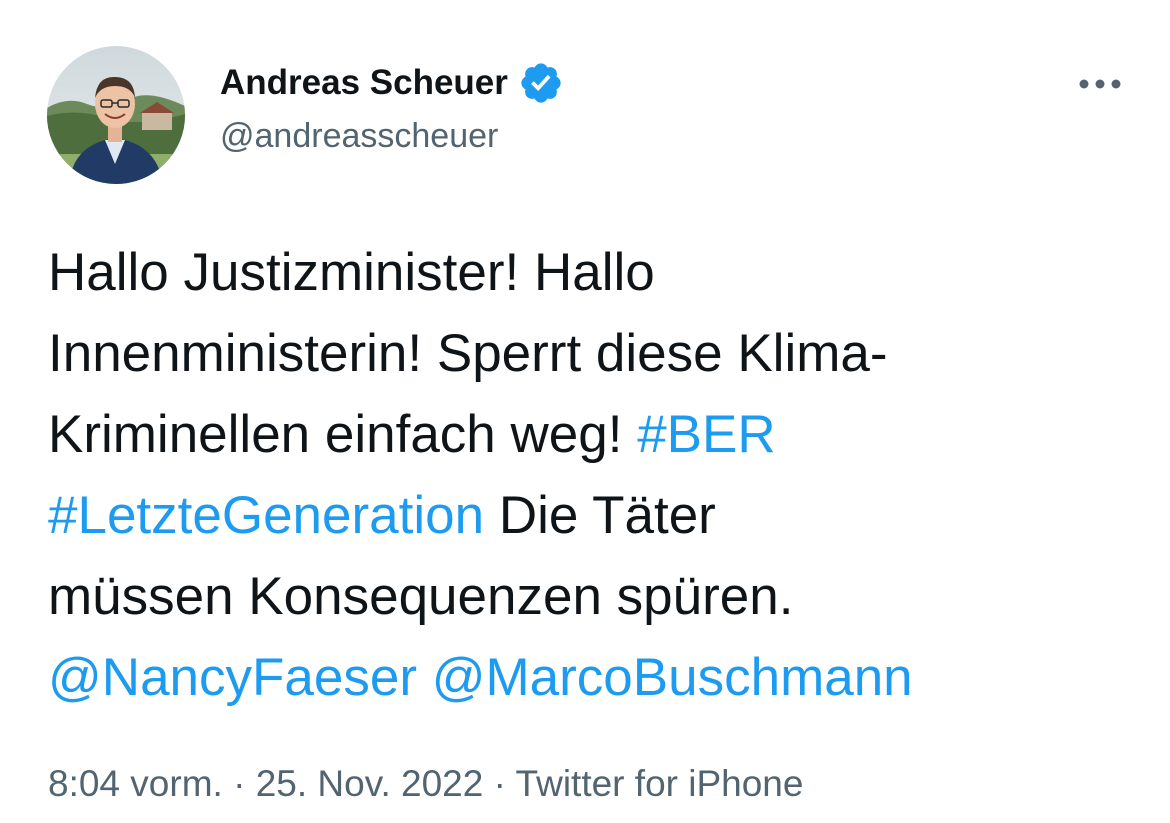  I want to click on mention-link: @NancyFaeser, so click(232, 677).